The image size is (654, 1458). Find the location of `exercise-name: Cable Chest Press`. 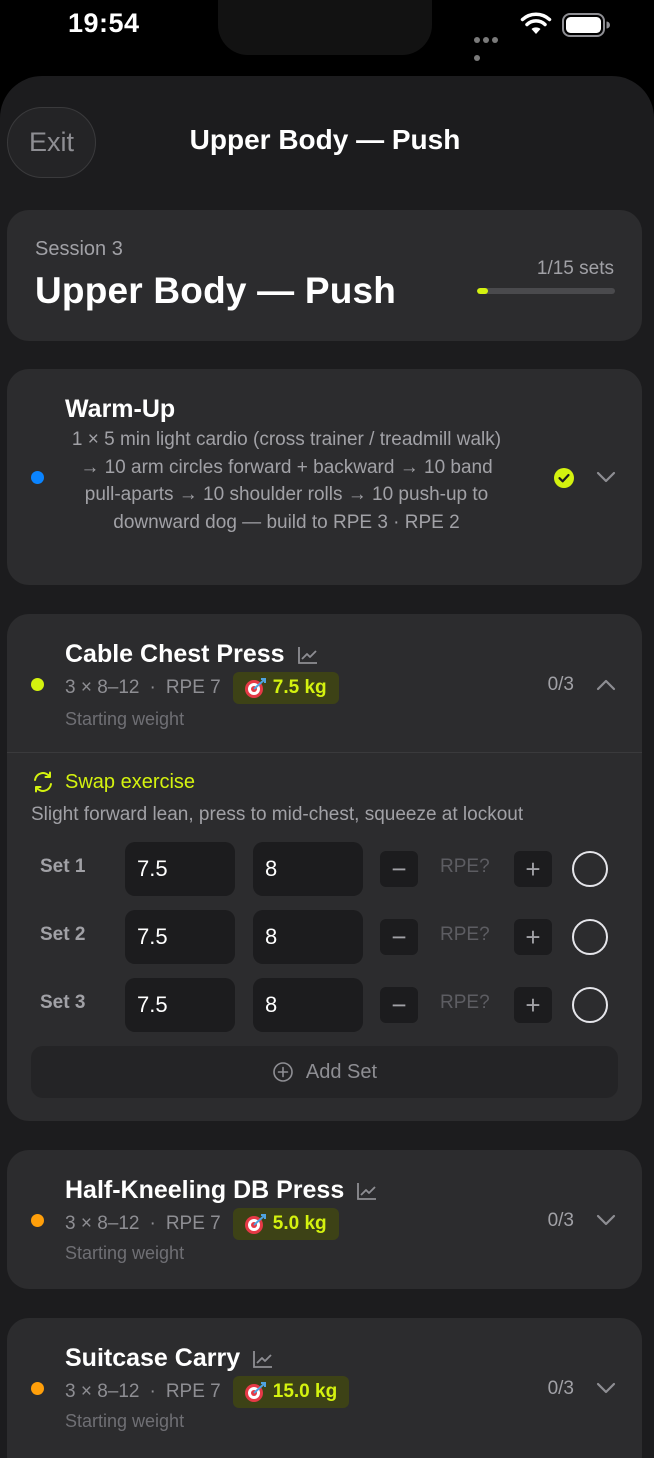

exercise-name: Cable Chest Press is located at coordinates (192, 654).